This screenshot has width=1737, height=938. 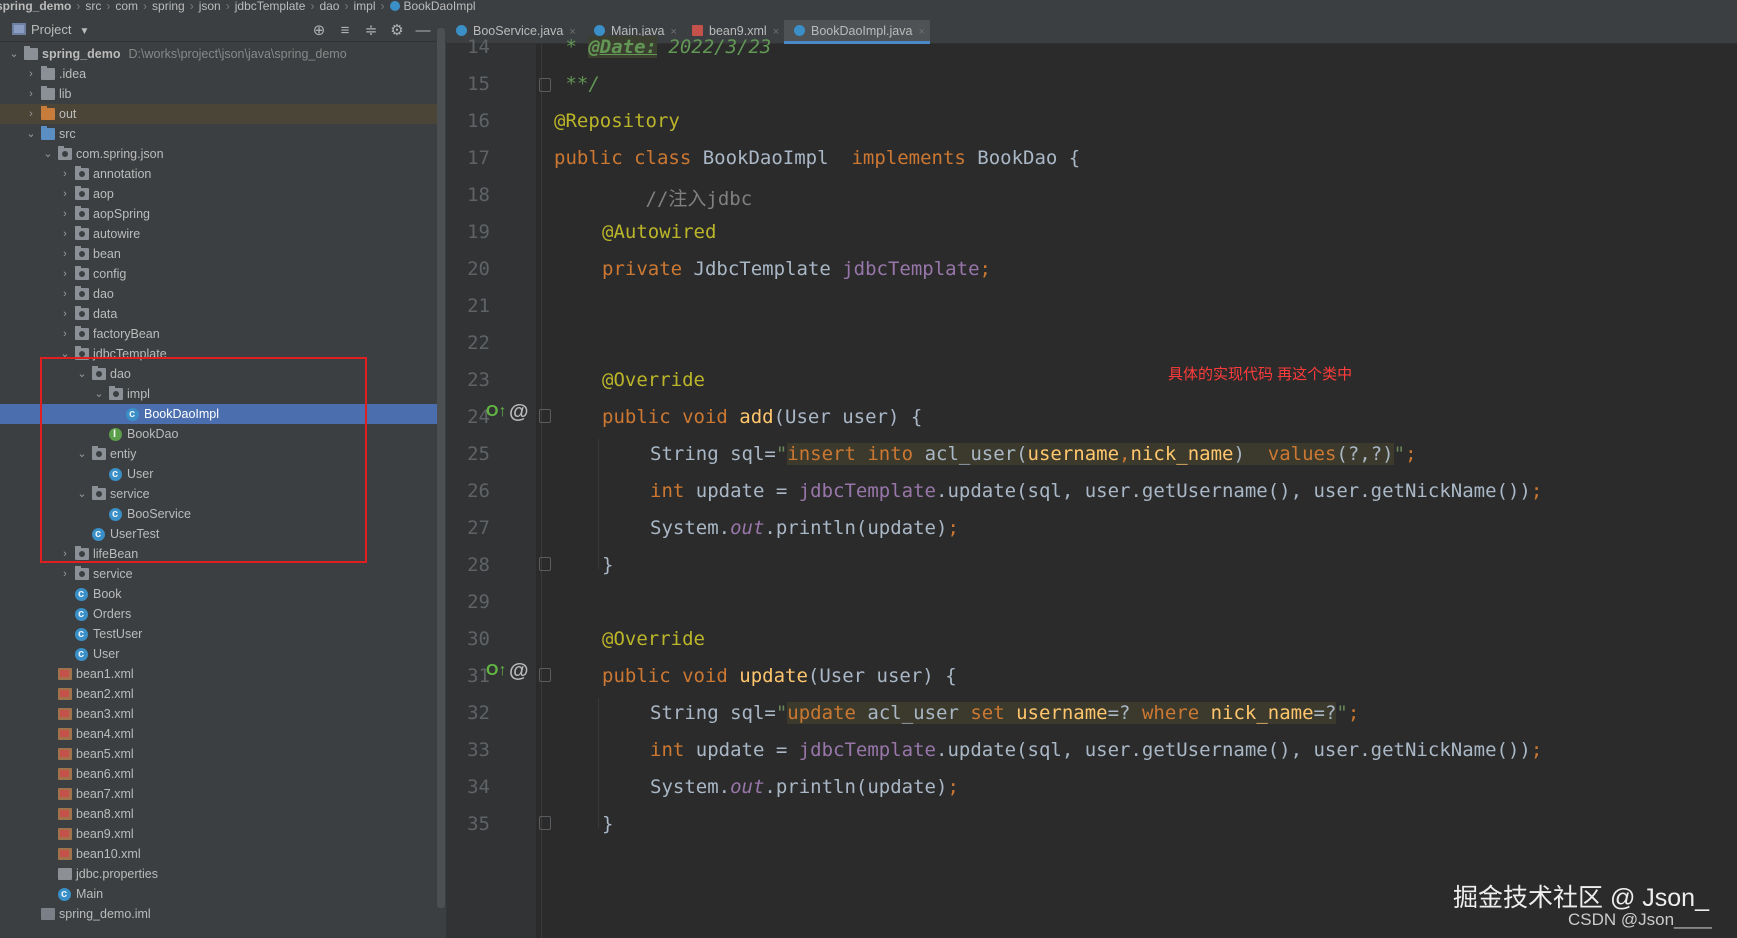 I want to click on tree-item: › service, so click(x=220, y=574).